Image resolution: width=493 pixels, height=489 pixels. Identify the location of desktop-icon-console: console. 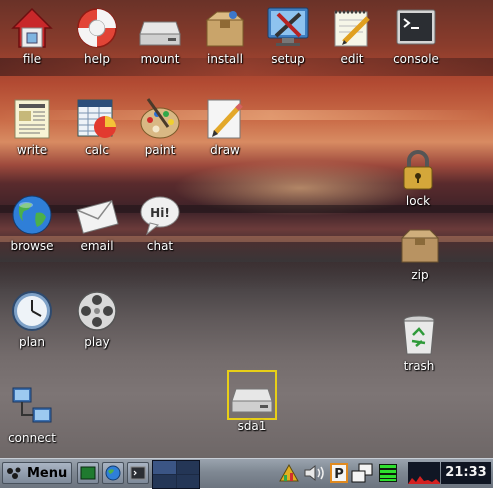
(416, 41).